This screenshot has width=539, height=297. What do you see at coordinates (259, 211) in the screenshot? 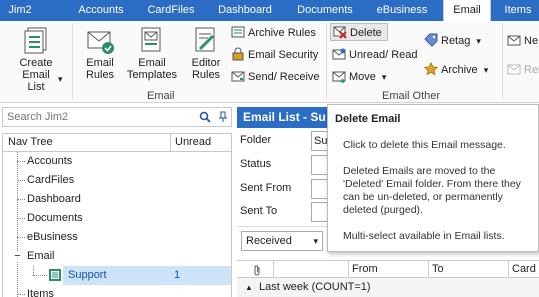
I see `sent-to-label: Sent To` at bounding box center [259, 211].